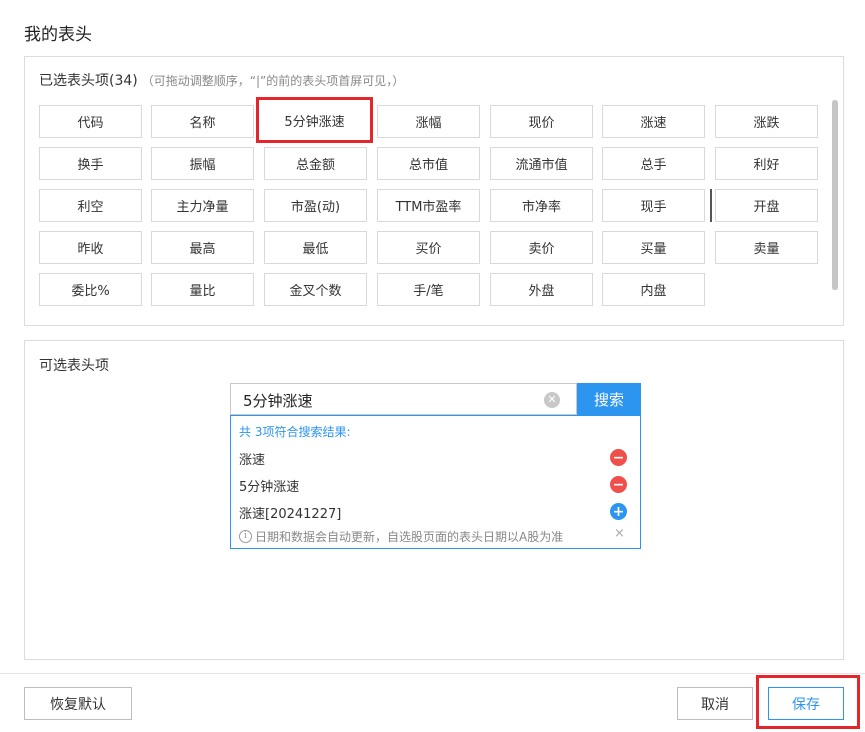  I want to click on column-chip: 利空, so click(90, 205).